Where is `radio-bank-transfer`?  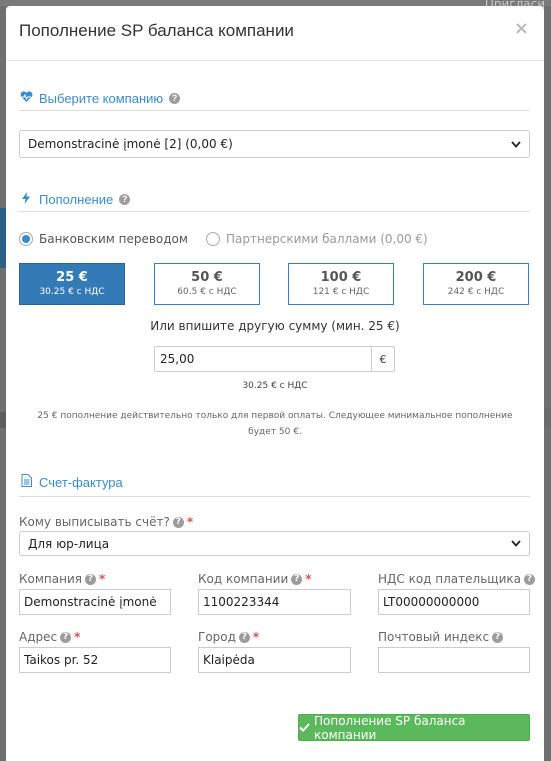
radio-bank-transfer is located at coordinates (26, 239).